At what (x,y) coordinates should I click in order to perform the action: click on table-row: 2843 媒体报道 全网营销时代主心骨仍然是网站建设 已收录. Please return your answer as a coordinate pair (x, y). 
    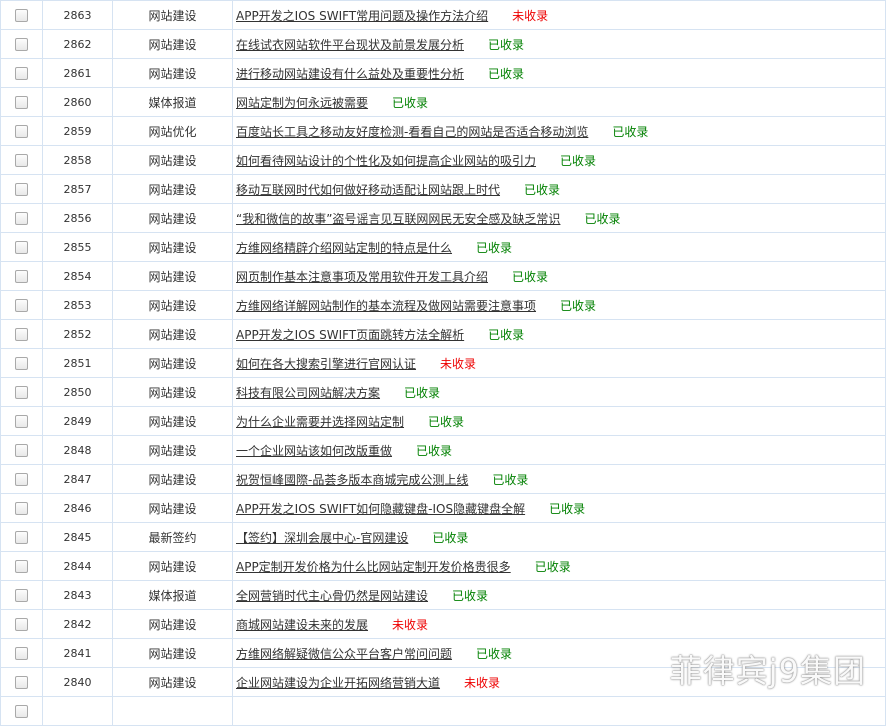
    Looking at the image, I should click on (443, 595).